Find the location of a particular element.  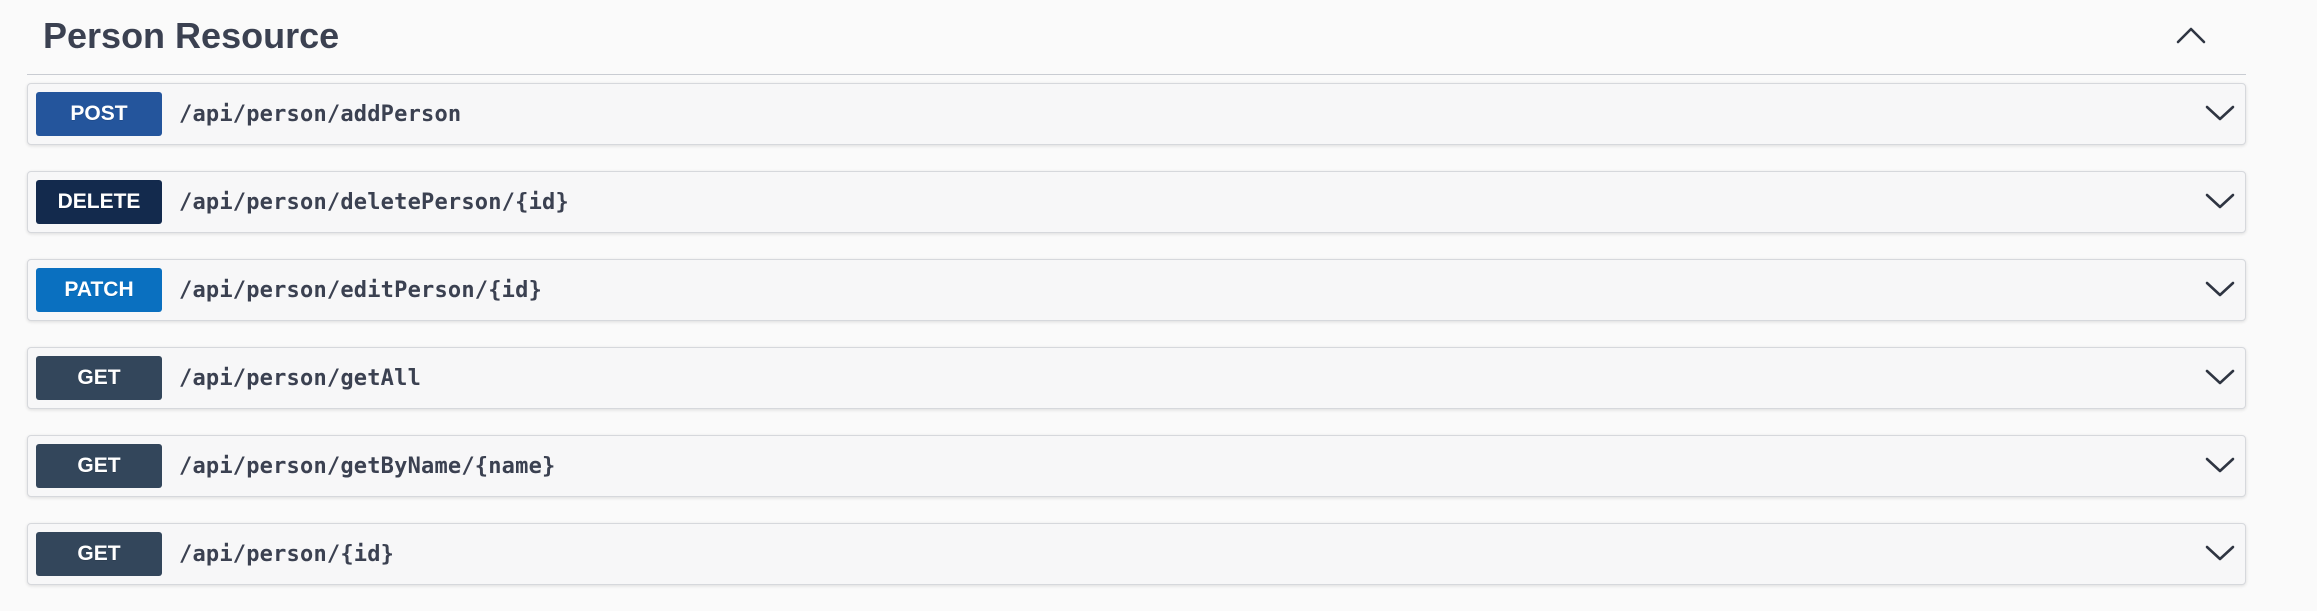

operation-path: /api/person/addPerson is located at coordinates (320, 114).